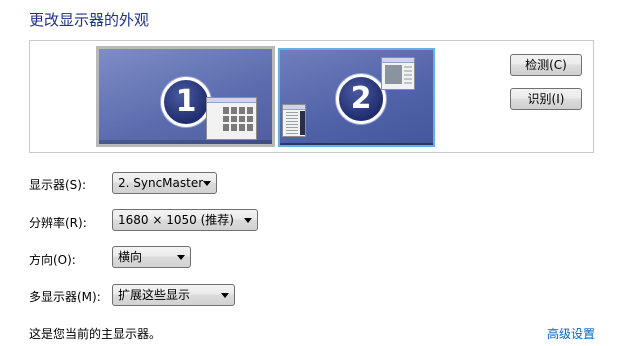 Image resolution: width=620 pixels, height=346 pixels. I want to click on orientation-select: 横向, so click(151, 257).